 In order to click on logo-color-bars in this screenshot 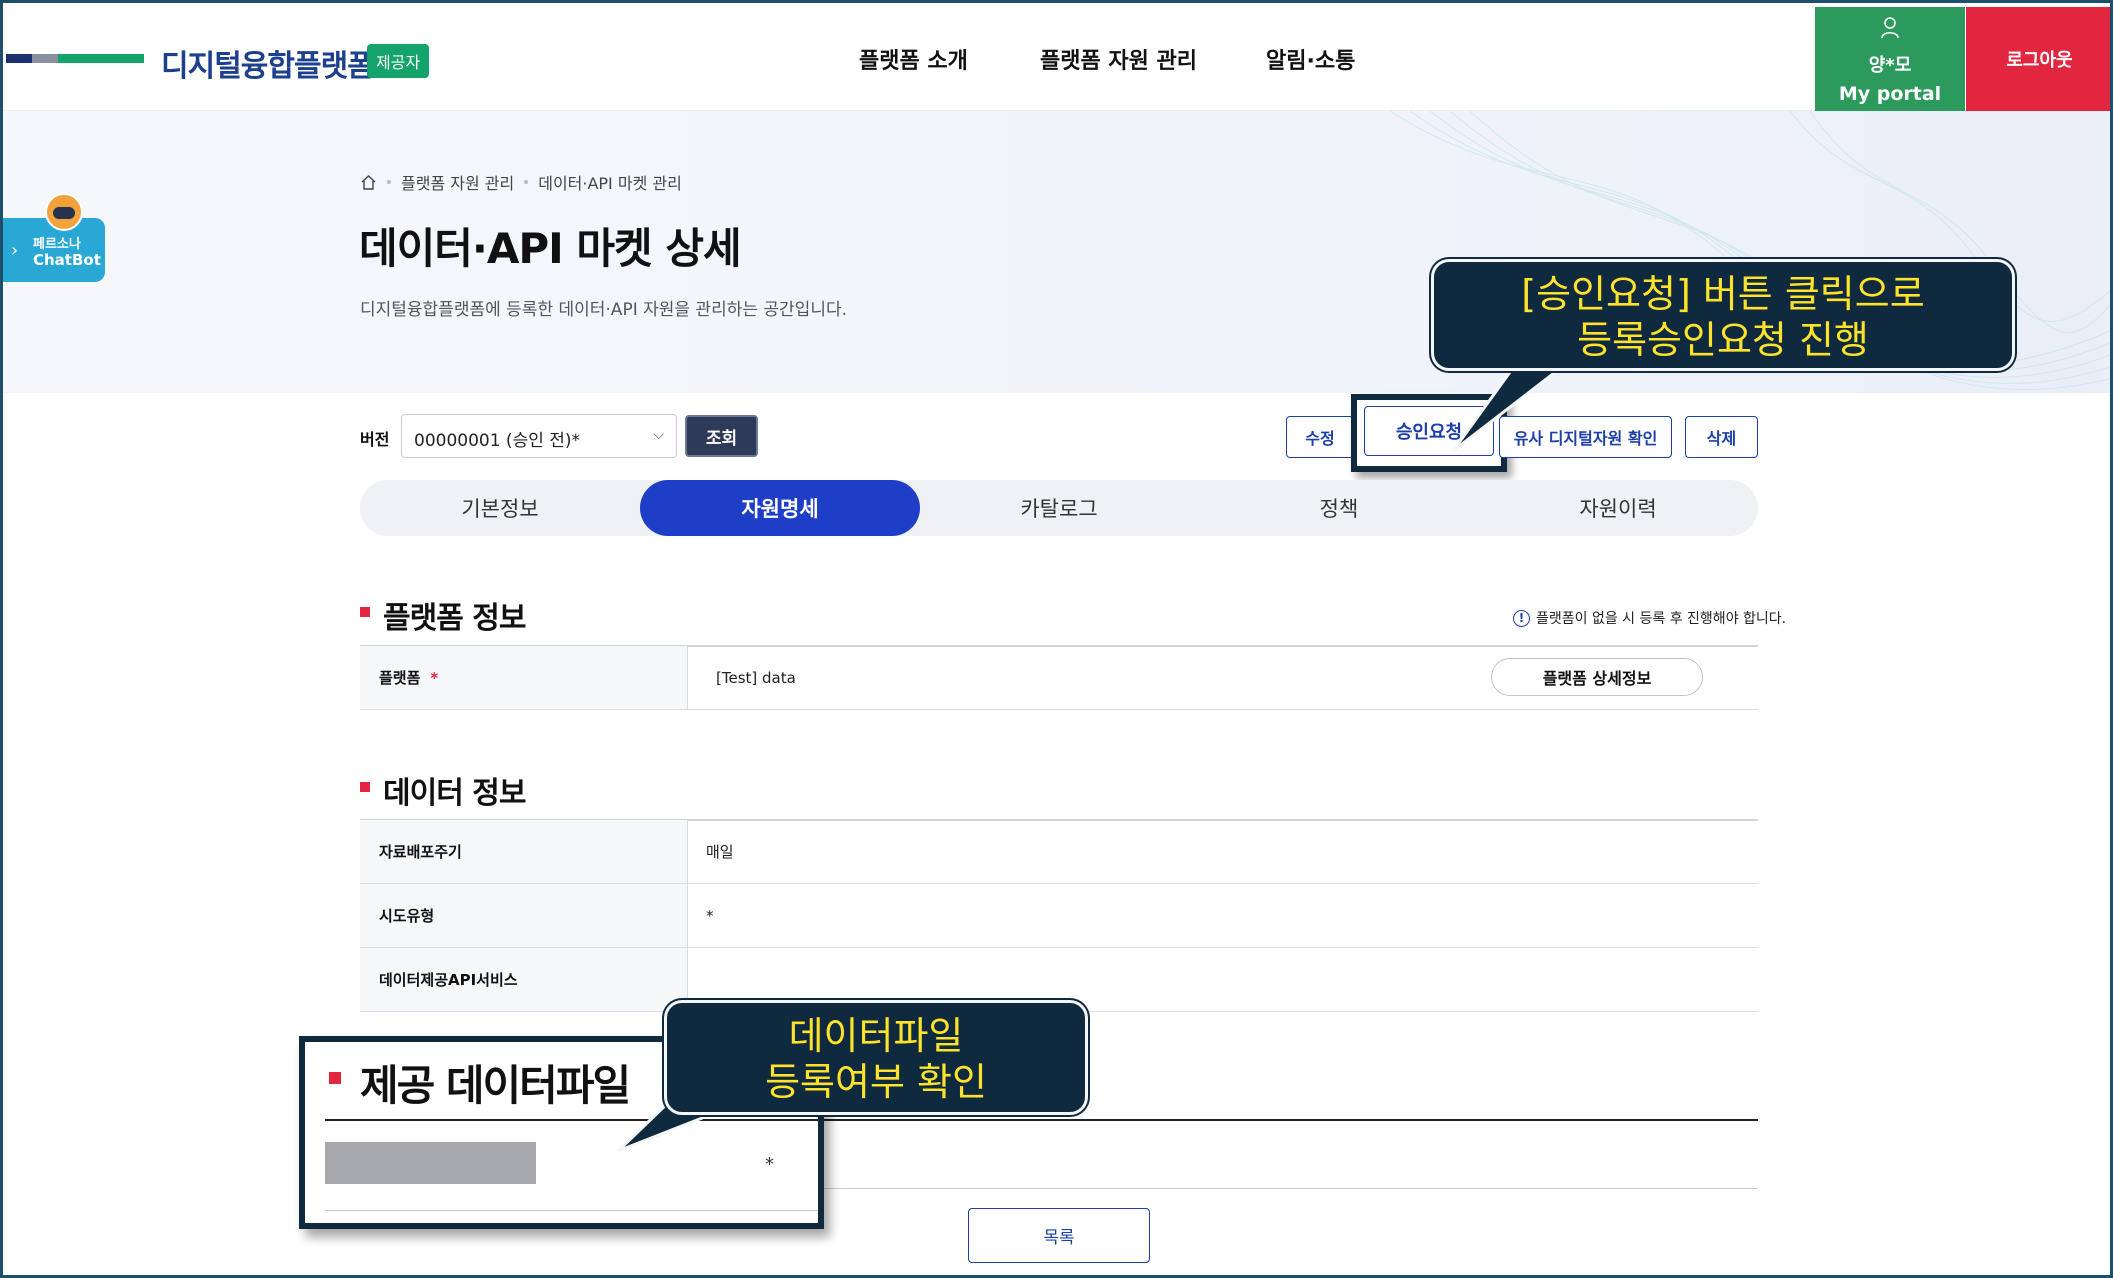, I will do `click(75, 58)`.